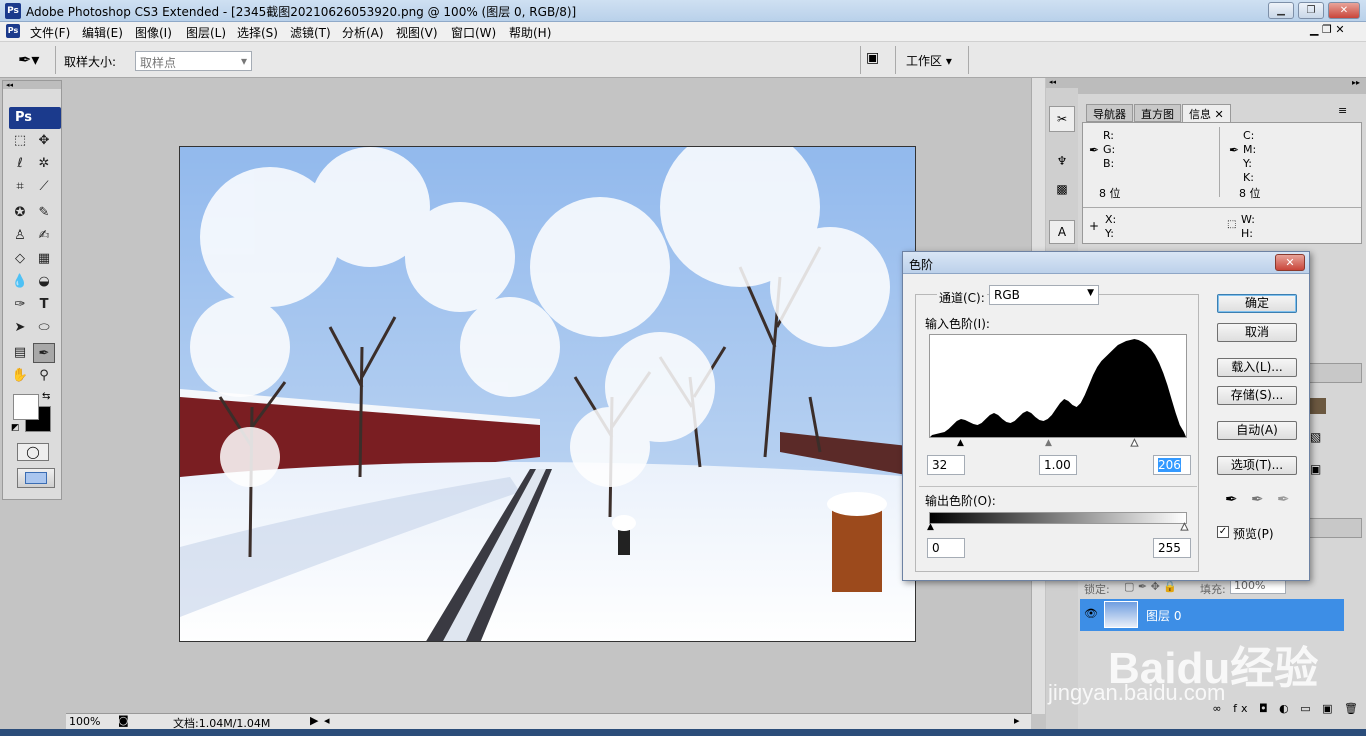  Describe the element at coordinates (44, 141) in the screenshot. I see `move-tool-icon: ✥` at that location.